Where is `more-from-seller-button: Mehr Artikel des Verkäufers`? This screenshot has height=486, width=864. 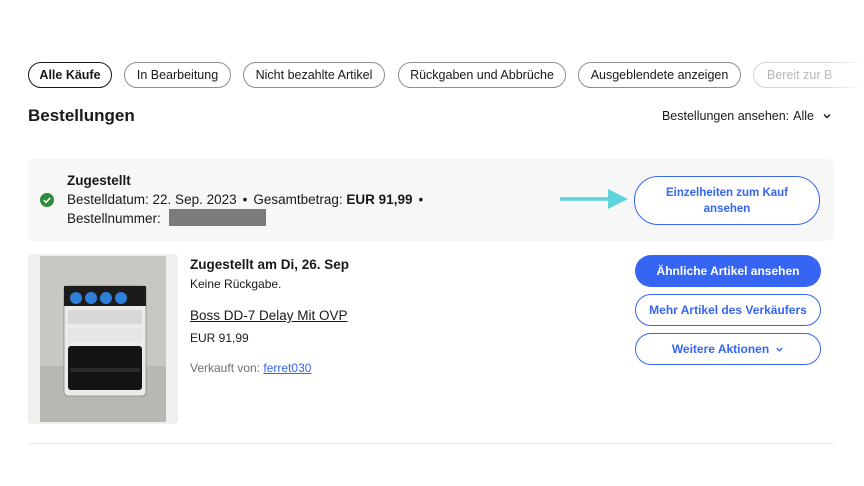 more-from-seller-button: Mehr Artikel des Verkäufers is located at coordinates (728, 310).